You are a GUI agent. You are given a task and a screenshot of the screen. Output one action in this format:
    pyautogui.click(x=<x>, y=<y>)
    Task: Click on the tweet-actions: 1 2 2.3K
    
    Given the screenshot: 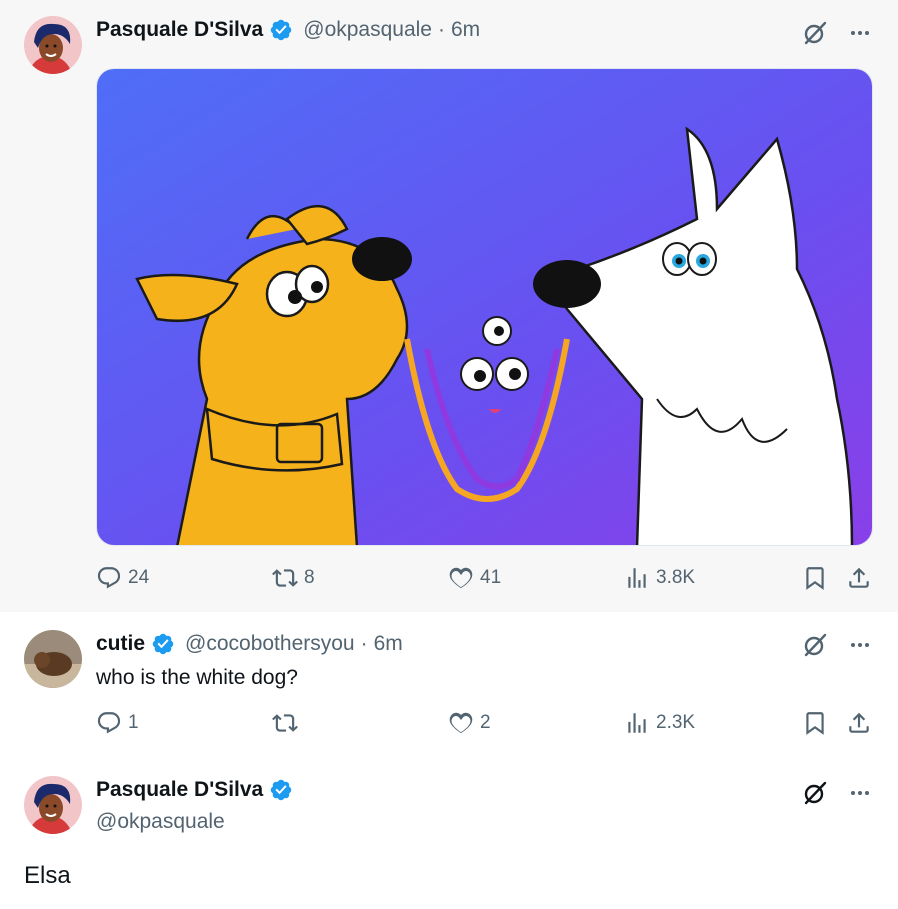 What is the action you would take?
    pyautogui.click(x=486, y=725)
    